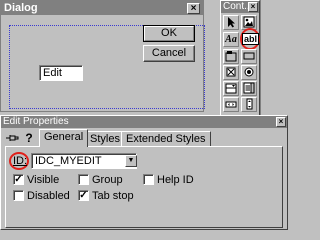 This screenshot has height=240, width=320. Describe the element at coordinates (18, 195) in the screenshot. I see `disabled-checkbox` at that location.